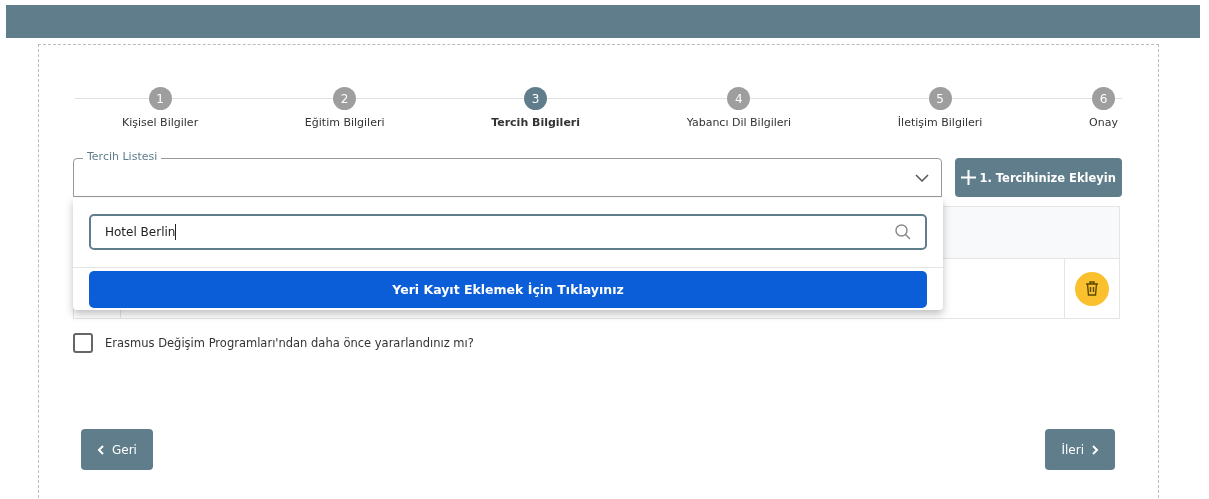 This screenshot has width=1209, height=499. What do you see at coordinates (1103, 122) in the screenshot?
I see `step-label: Onay` at bounding box center [1103, 122].